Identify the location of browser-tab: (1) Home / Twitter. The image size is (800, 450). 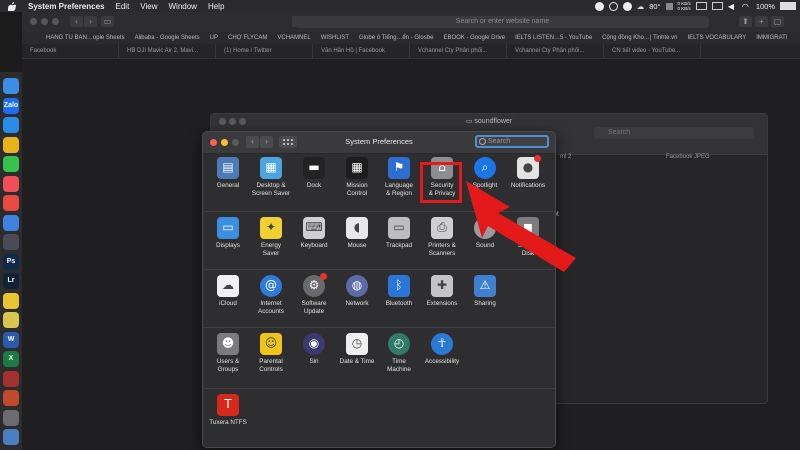
(264, 51).